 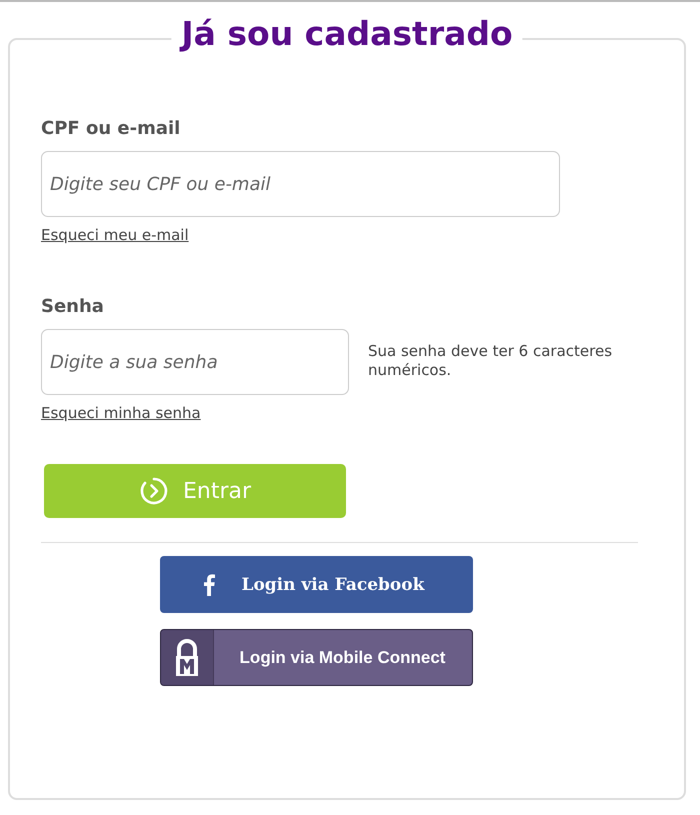 I want to click on field-label: CPF ou e-mail, so click(x=111, y=128).